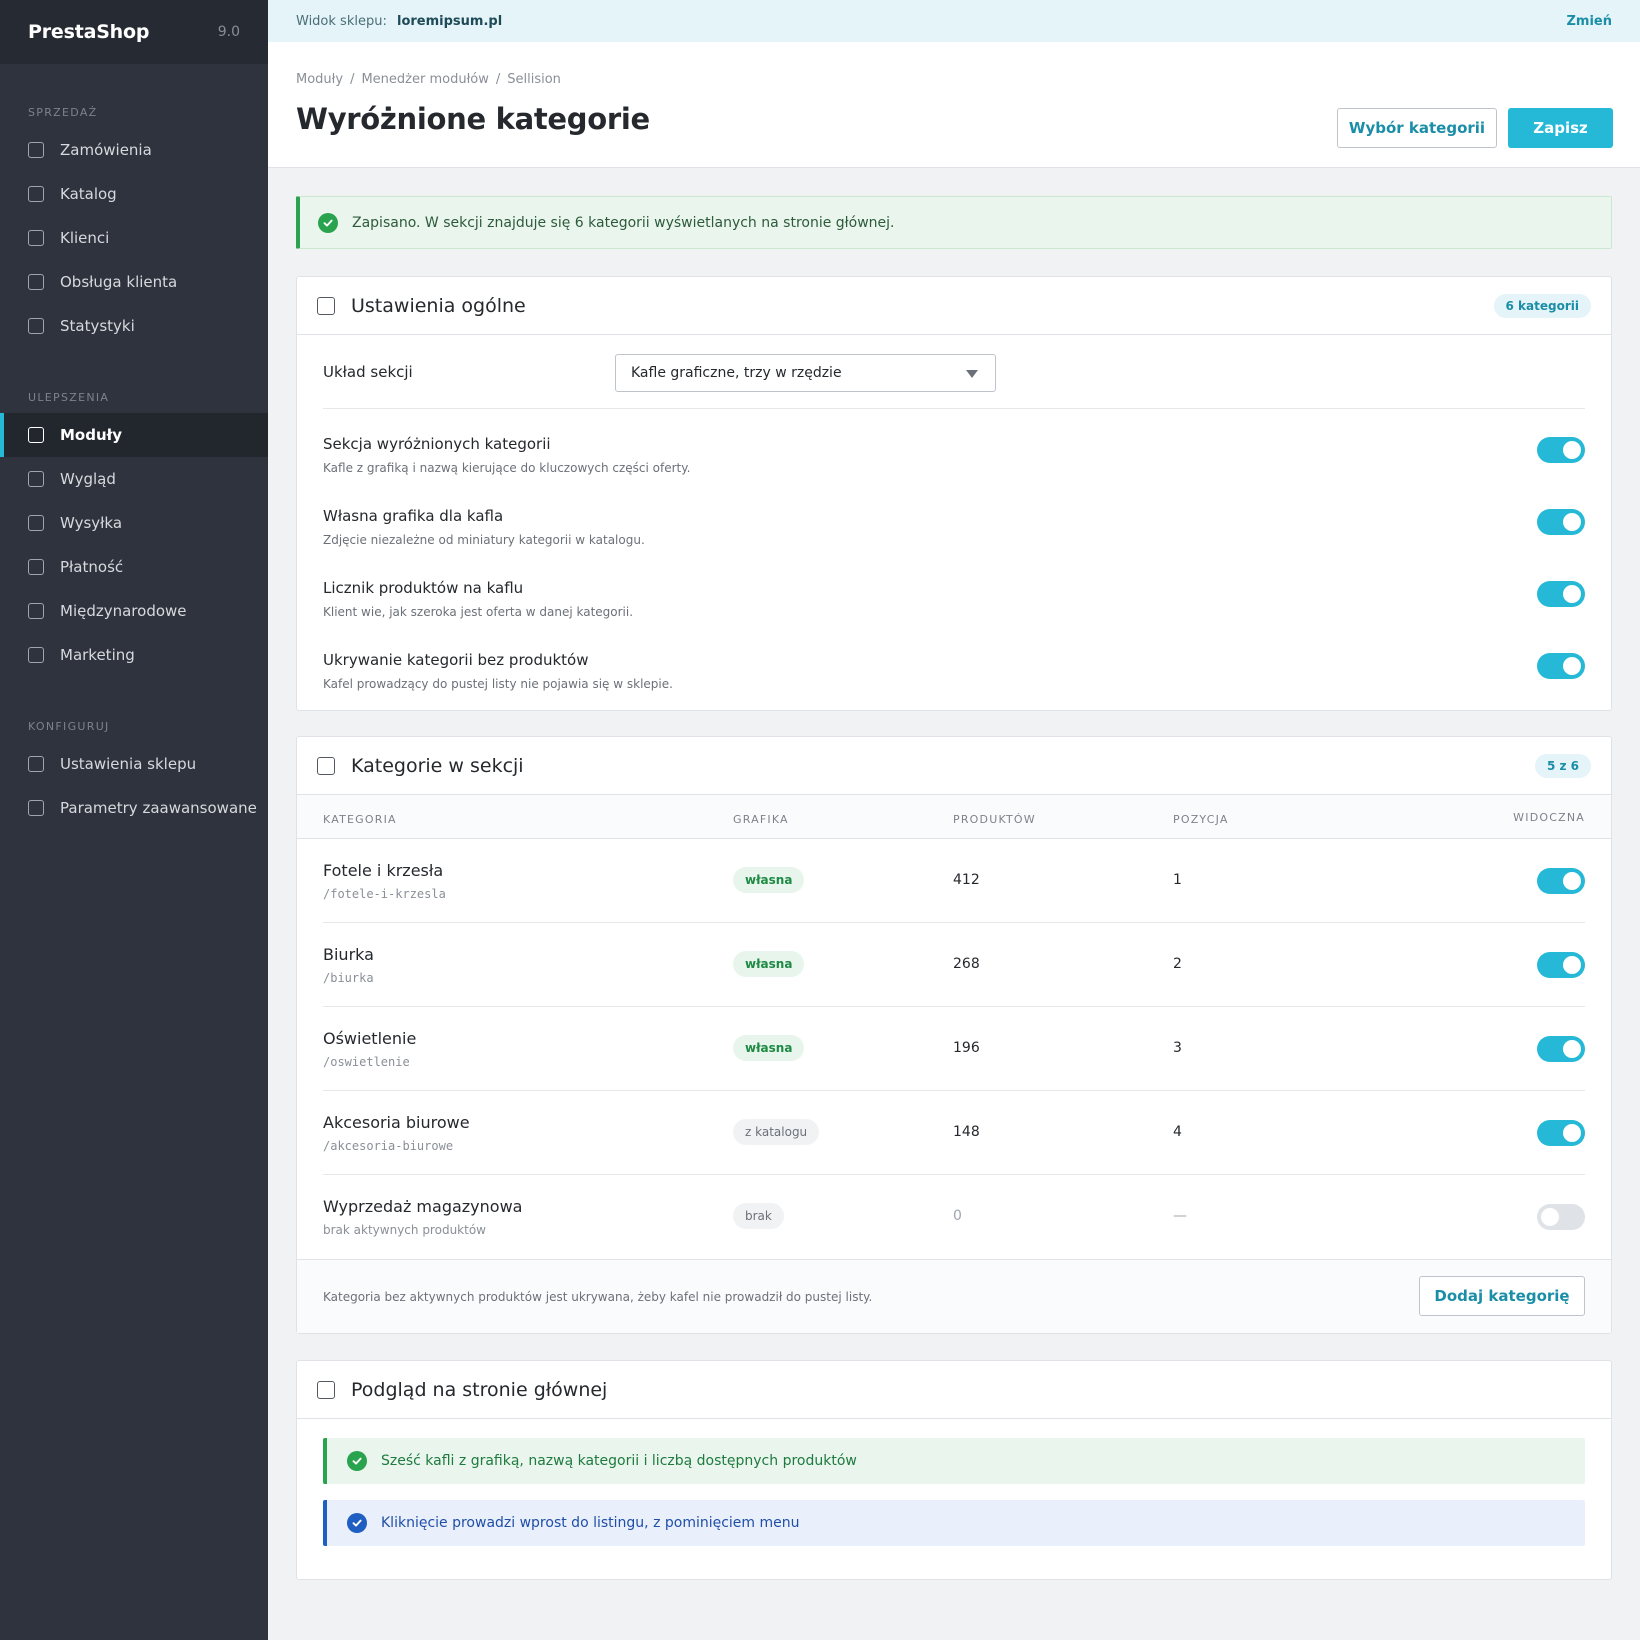 This screenshot has height=1640, width=1640. Describe the element at coordinates (91, 523) in the screenshot. I see `sidebar-item-label: Wysyłka` at that location.